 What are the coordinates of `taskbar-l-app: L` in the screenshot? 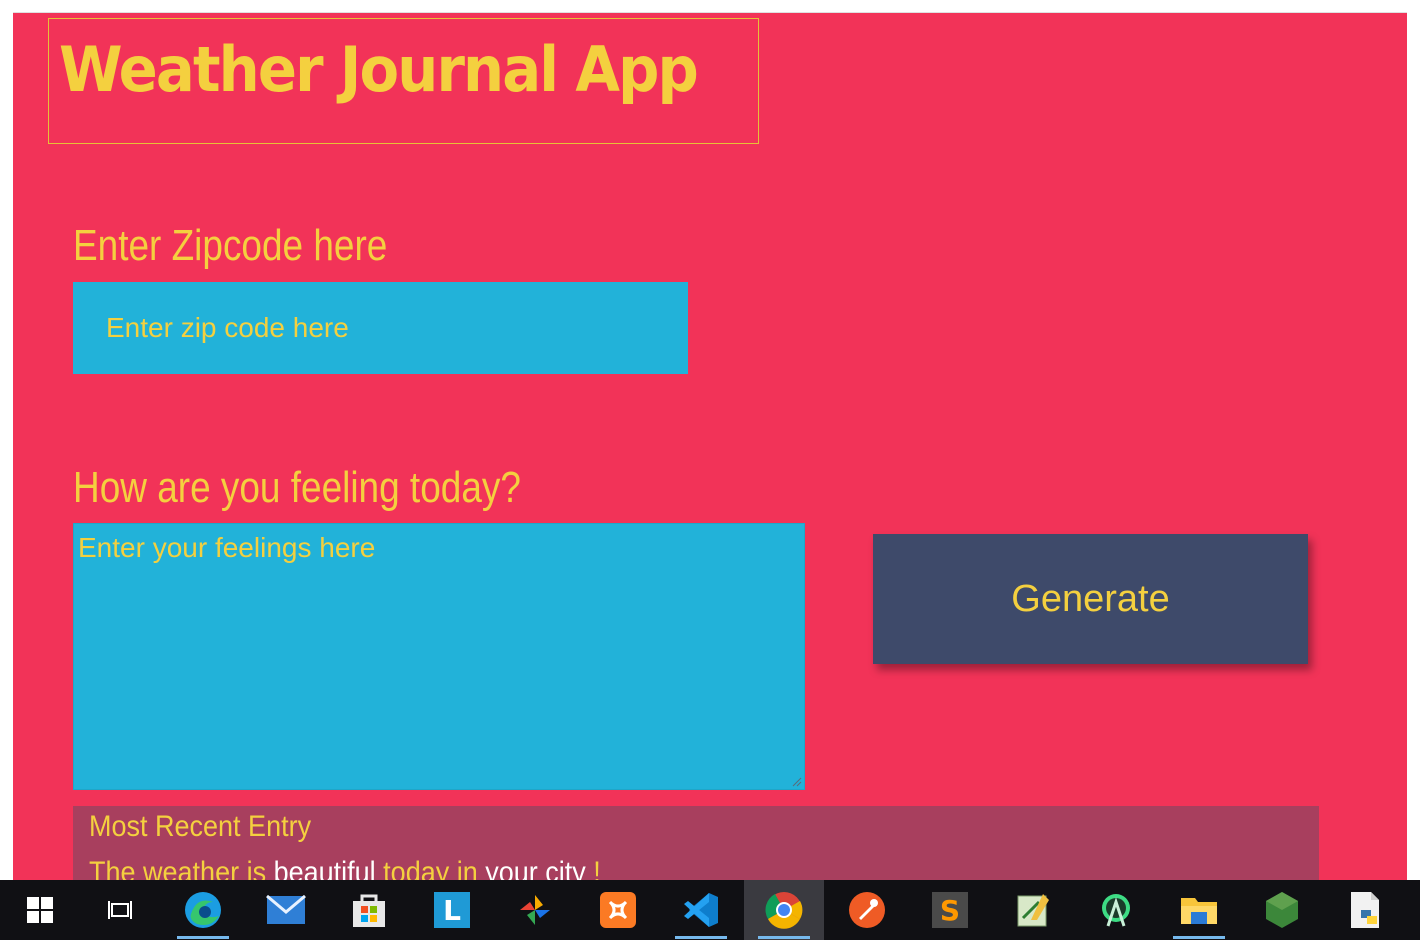 It's located at (452, 910).